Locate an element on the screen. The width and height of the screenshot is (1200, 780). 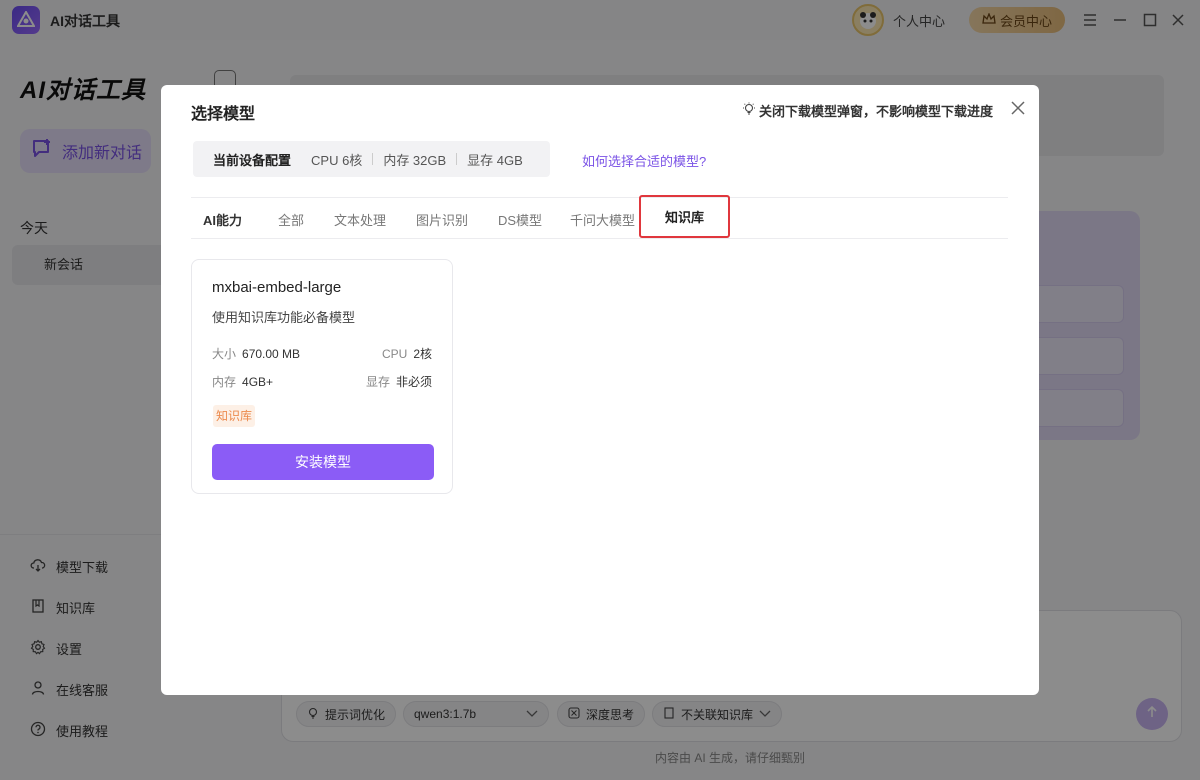
tab-qwen-model: 千问大模型 is located at coordinates (602, 219).